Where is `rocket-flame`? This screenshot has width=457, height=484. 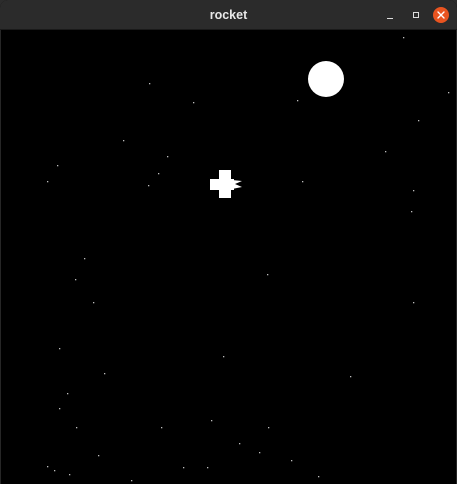 rocket-flame is located at coordinates (237, 184).